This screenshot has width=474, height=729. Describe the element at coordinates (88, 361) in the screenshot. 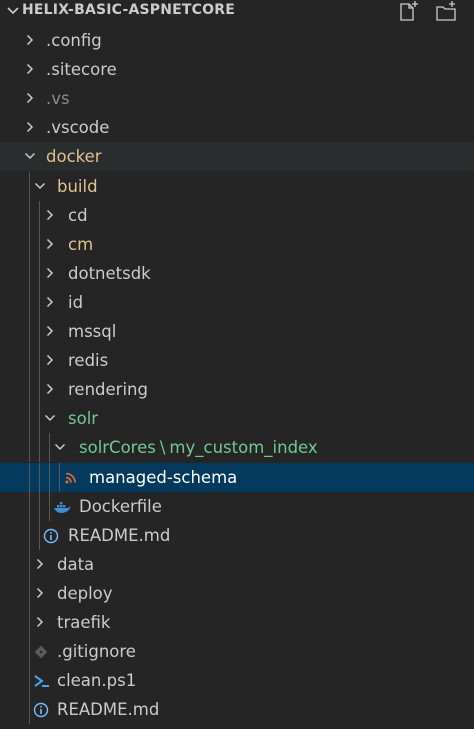

I see `tree-item-label: redis` at that location.